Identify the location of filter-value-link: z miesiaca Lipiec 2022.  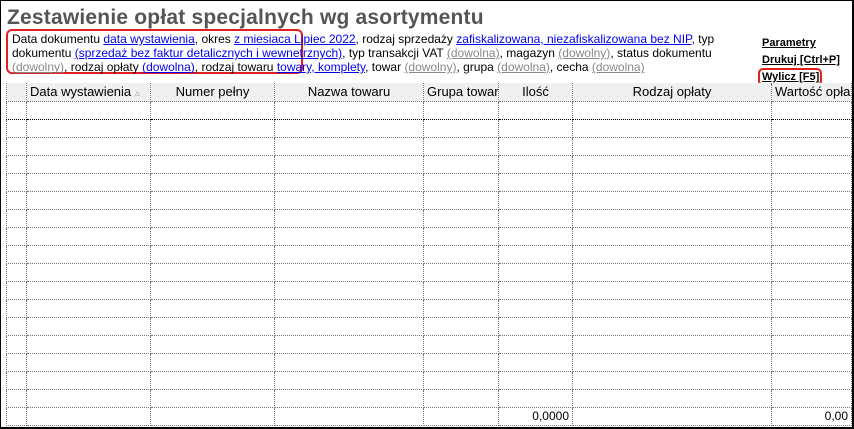
(294, 39).